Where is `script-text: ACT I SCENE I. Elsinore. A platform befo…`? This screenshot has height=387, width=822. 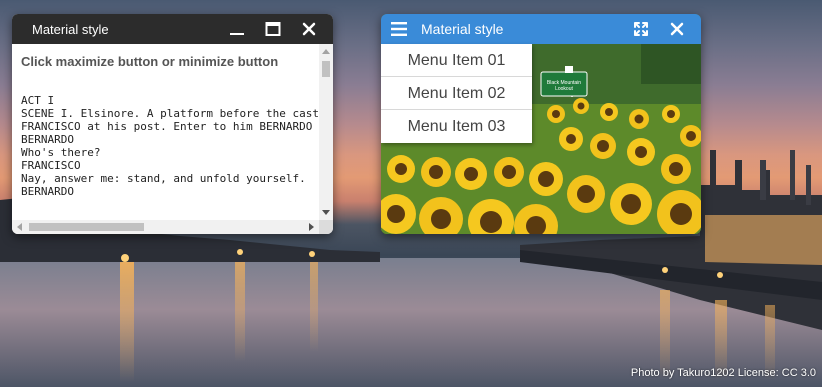
script-text: ACT I SCENE I. Elsinore. A platform befo… is located at coordinates (165, 146).